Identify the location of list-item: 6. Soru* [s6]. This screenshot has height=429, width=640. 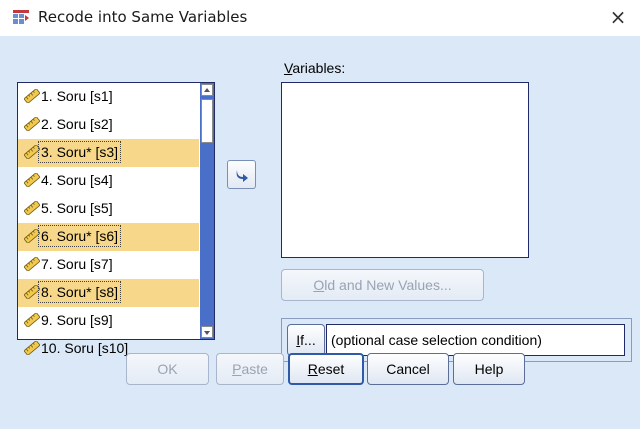
(108, 237).